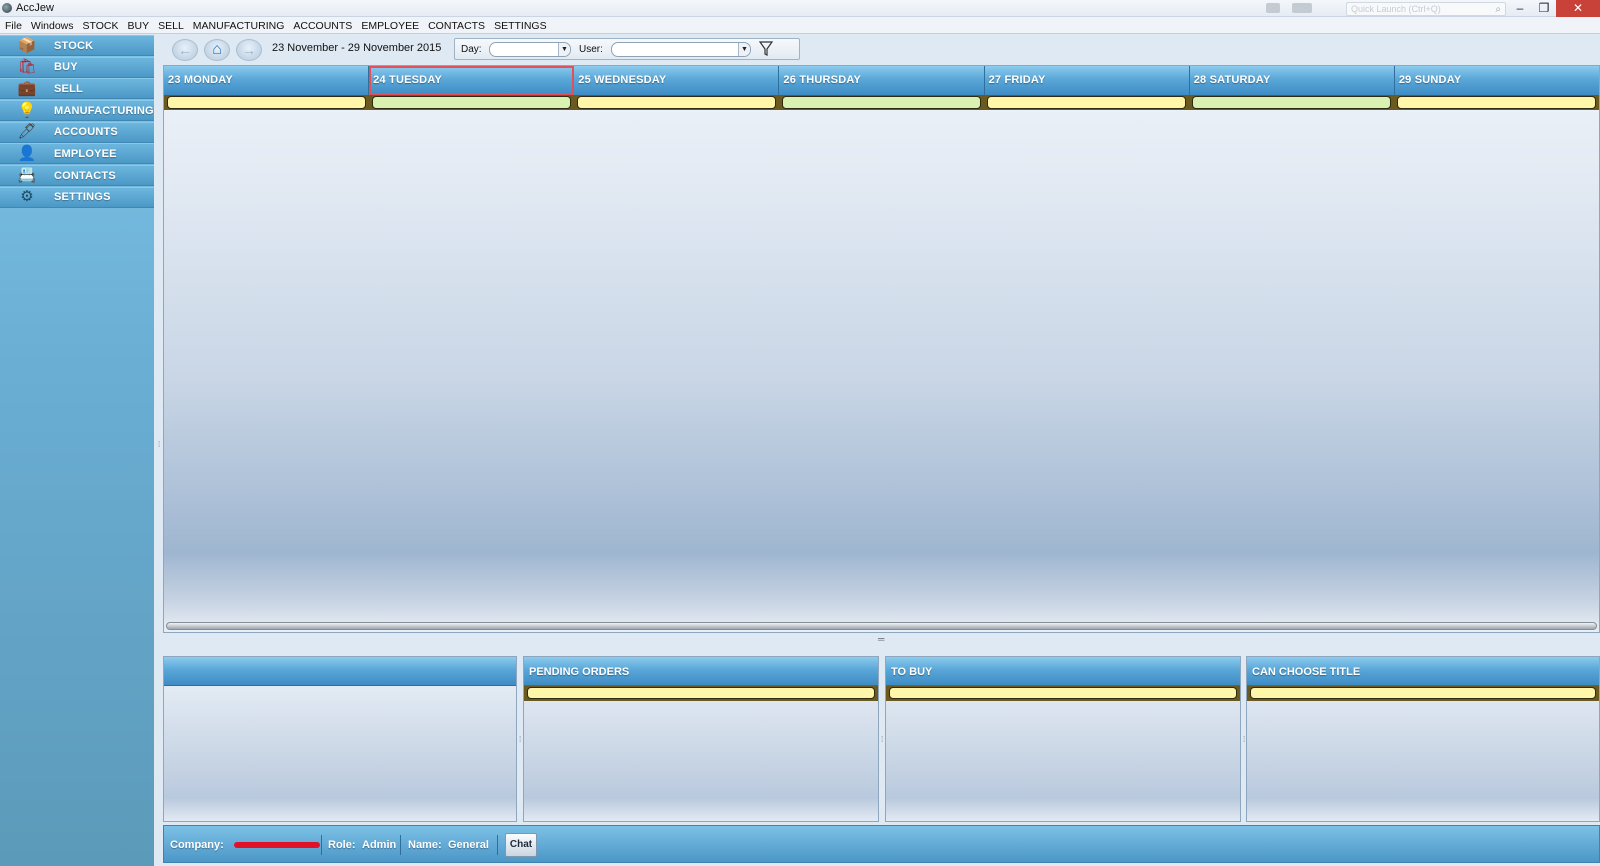 The image size is (1600, 866). Describe the element at coordinates (52, 25) in the screenshot. I see `menu-windows: Windows` at that location.